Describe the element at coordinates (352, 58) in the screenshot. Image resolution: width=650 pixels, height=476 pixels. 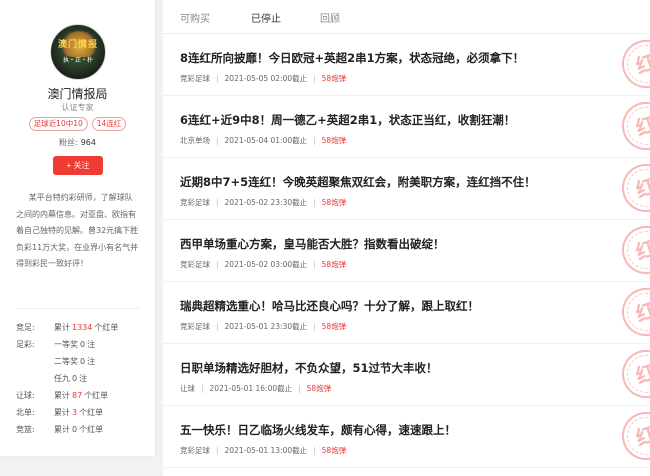
I see `plan-title: 8连红所向披靡！今日欧冠+英超2串1方案，状态冠绝，必须拿下！` at that location.